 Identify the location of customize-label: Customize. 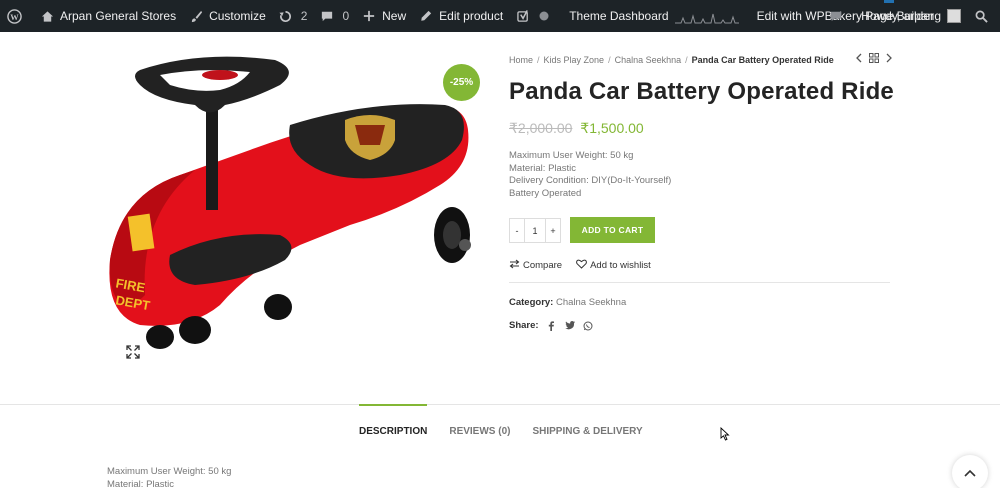
(237, 16).